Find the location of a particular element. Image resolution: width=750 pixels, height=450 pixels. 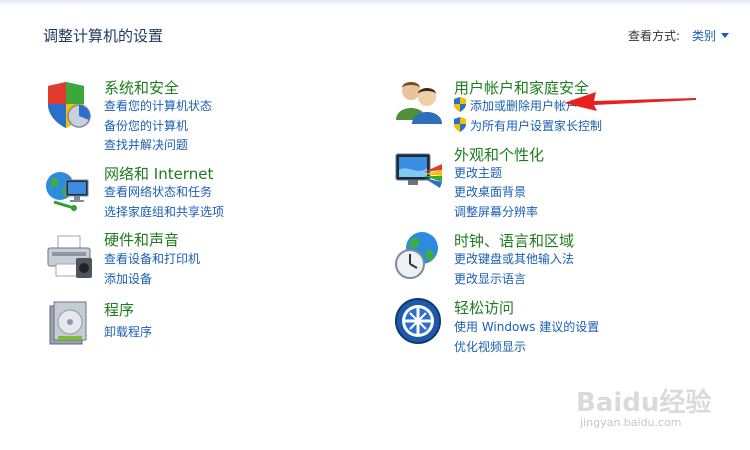

page-title: 调整计算机的设置 is located at coordinates (103, 36).